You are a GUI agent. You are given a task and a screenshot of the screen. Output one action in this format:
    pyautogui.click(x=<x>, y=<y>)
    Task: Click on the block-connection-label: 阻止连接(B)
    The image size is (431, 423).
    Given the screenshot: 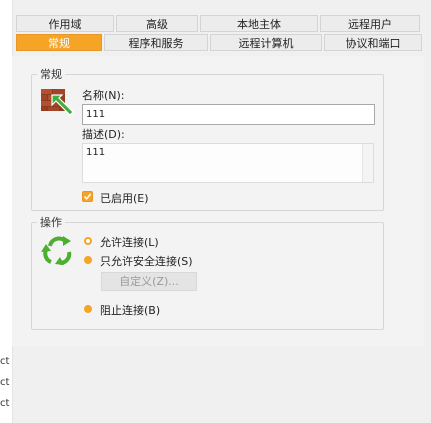 What is the action you would take?
    pyautogui.click(x=130, y=310)
    